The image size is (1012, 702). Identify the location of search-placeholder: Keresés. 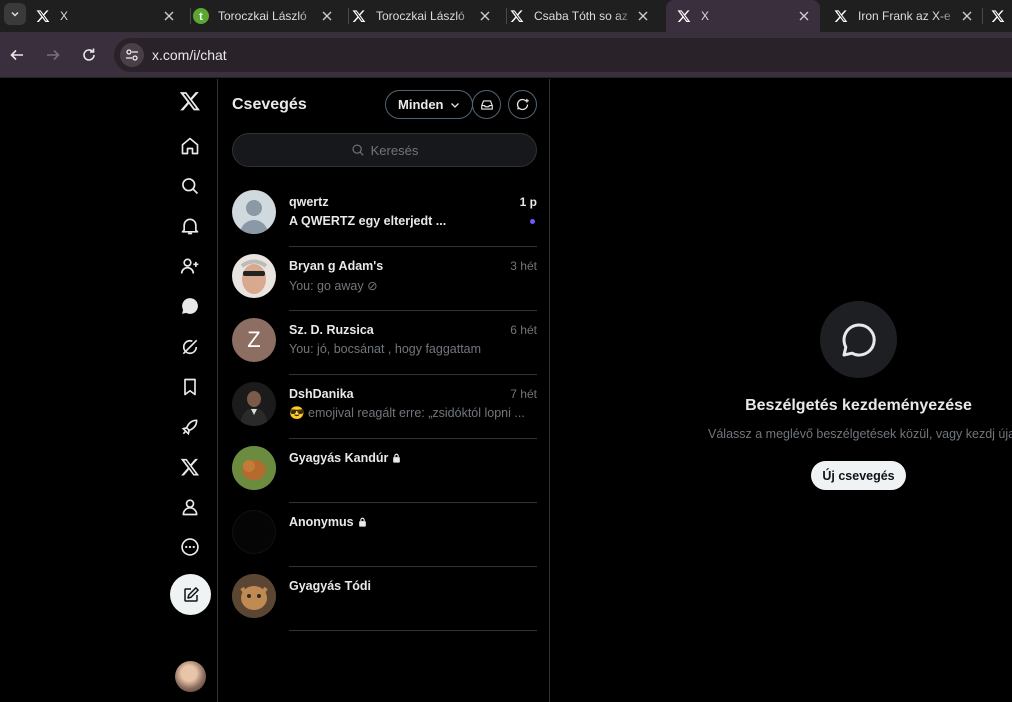
(394, 150).